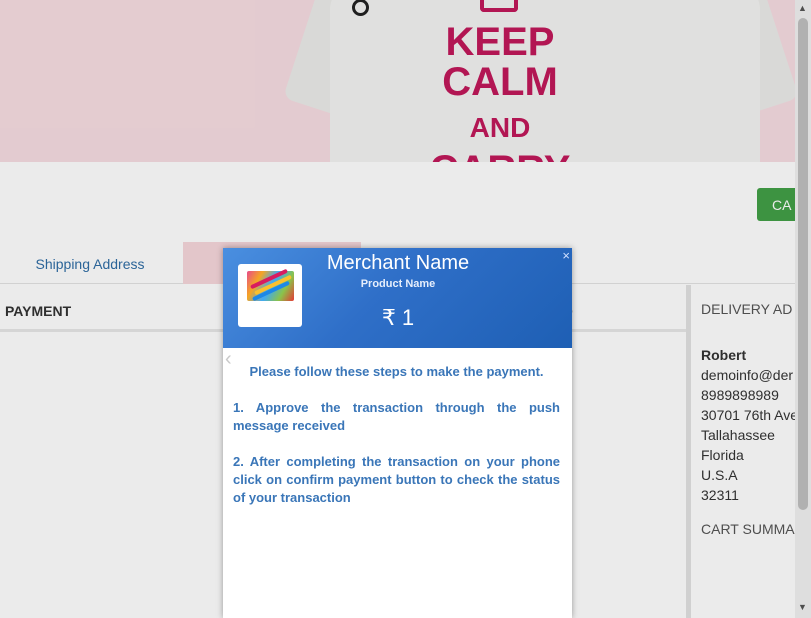 This screenshot has width=811, height=618. I want to click on product-name: Product Name, so click(398, 284).